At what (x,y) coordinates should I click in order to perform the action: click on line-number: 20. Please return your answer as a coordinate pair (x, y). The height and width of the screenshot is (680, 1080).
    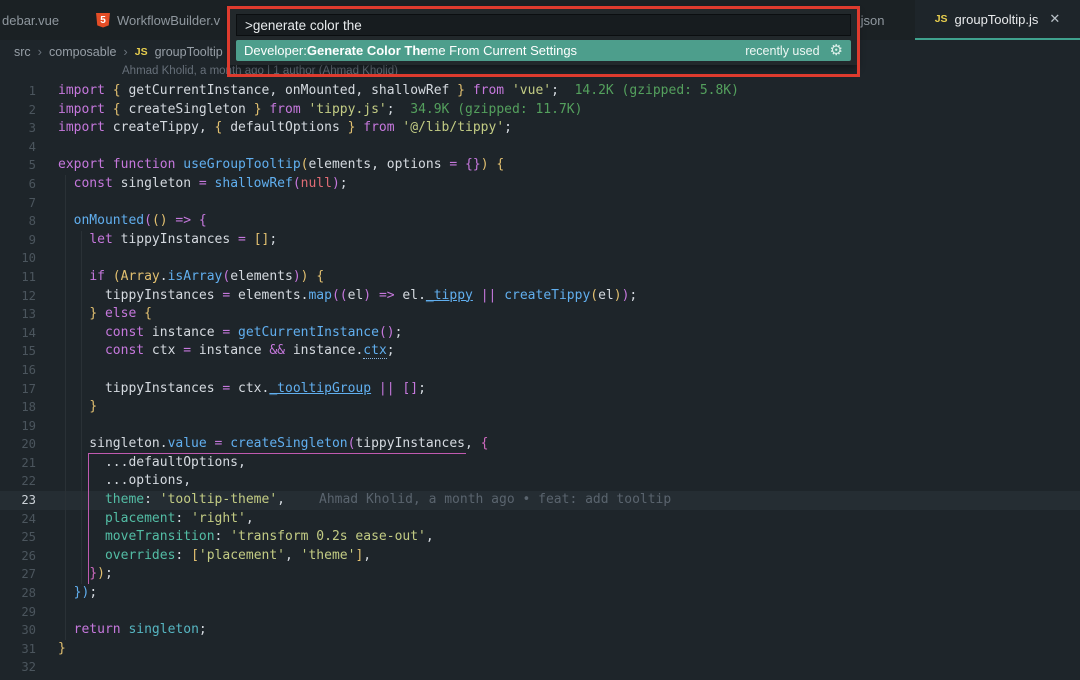
    Looking at the image, I should click on (18, 444).